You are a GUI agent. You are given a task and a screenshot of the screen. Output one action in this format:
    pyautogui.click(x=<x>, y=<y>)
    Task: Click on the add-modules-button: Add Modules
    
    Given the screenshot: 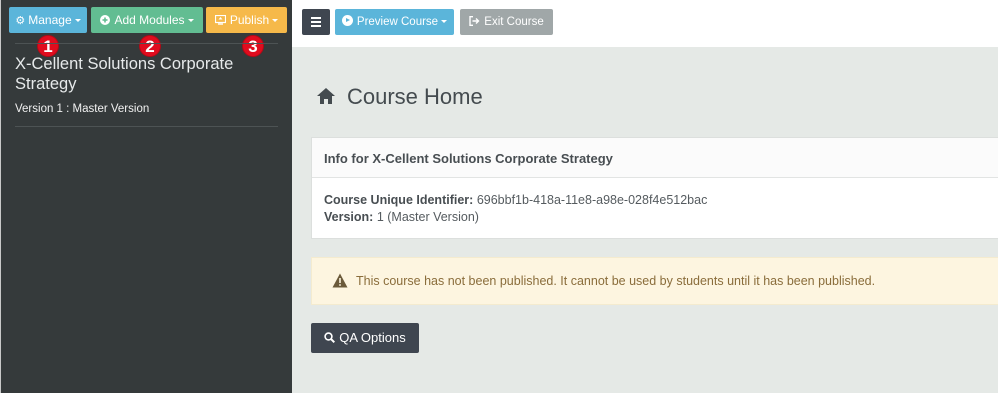 What is the action you would take?
    pyautogui.click(x=147, y=20)
    